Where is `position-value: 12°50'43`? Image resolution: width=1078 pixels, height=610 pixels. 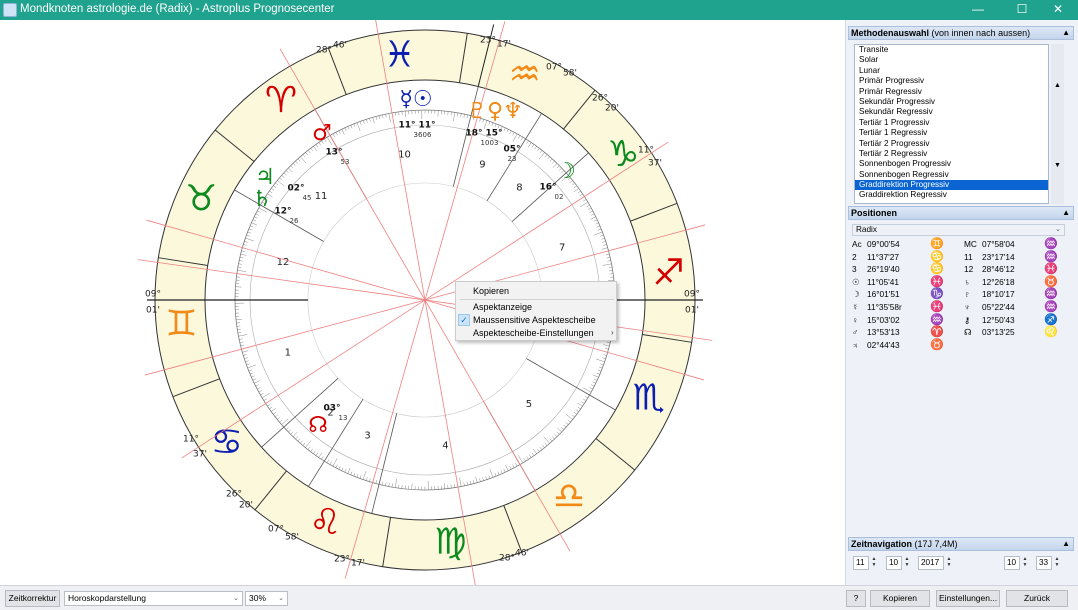 position-value: 12°50'43 is located at coordinates (998, 319).